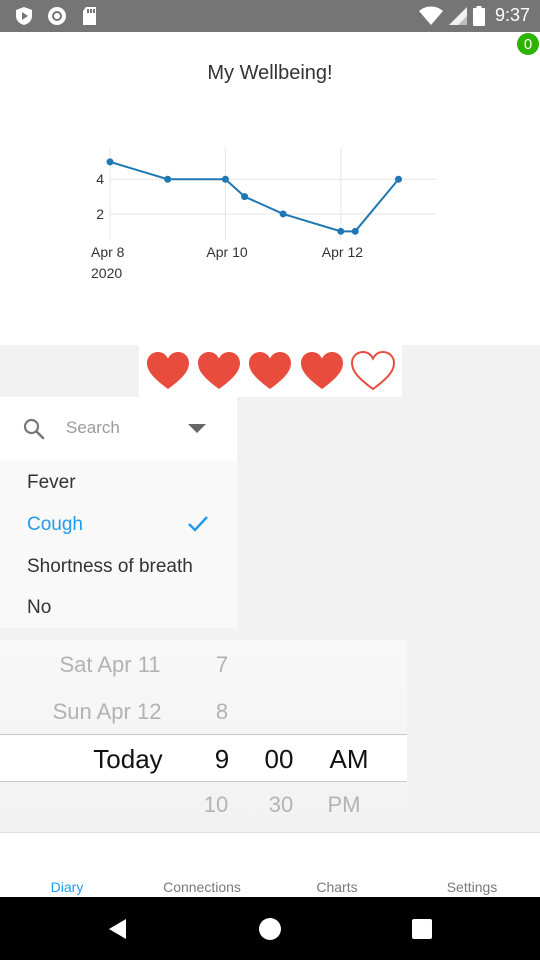 The image size is (540, 960). Describe the element at coordinates (281, 805) in the screenshot. I see `picker-minute-option: 30` at that location.